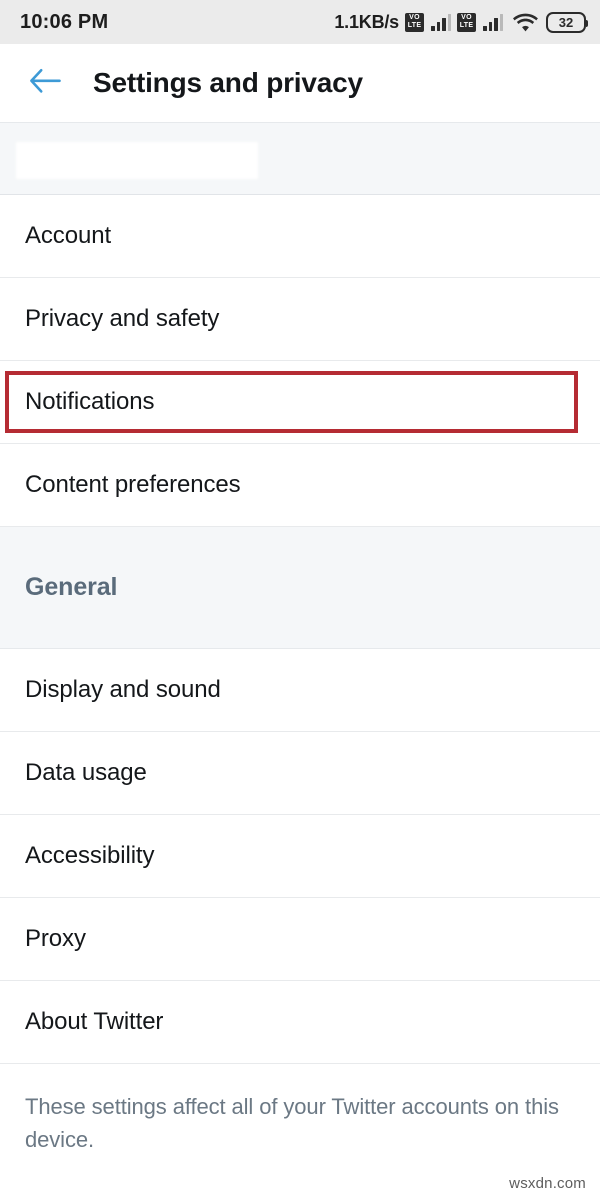 The width and height of the screenshot is (600, 1200). Describe the element at coordinates (64, 21) in the screenshot. I see `status-clock: 10:06 PM` at that location.